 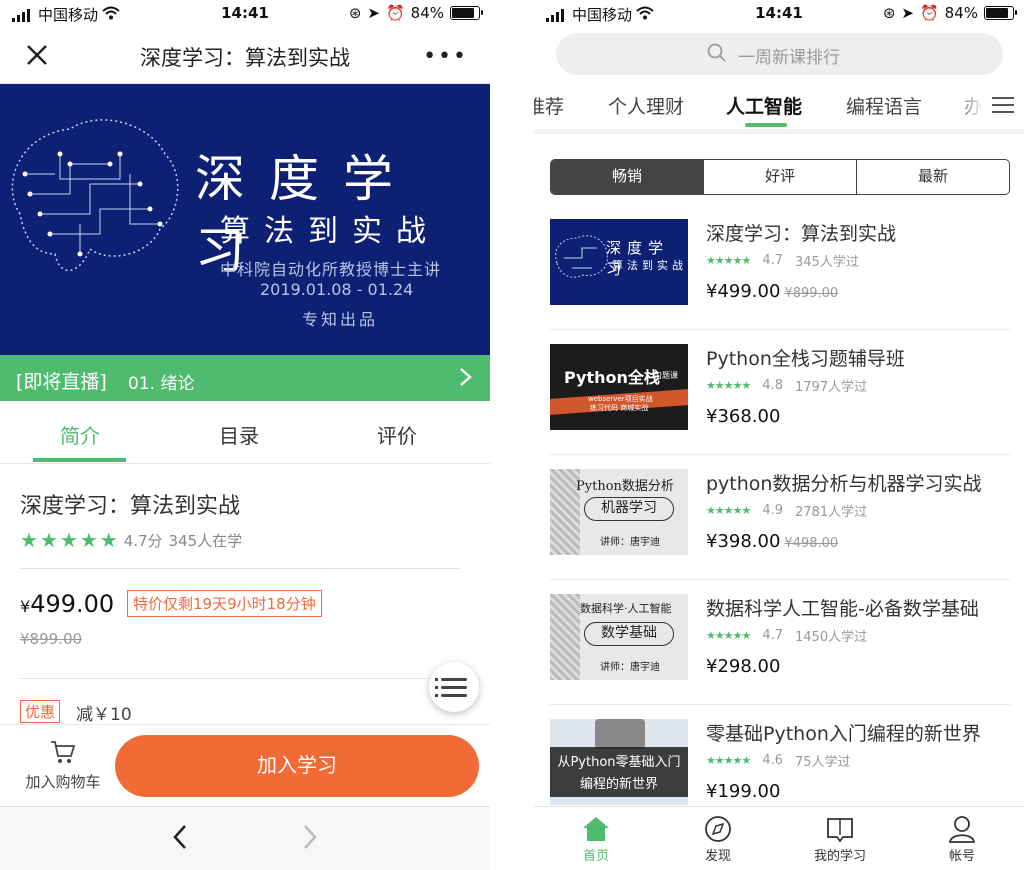 What do you see at coordinates (51, 639) in the screenshot?
I see `original-price: ¥899.00` at bounding box center [51, 639].